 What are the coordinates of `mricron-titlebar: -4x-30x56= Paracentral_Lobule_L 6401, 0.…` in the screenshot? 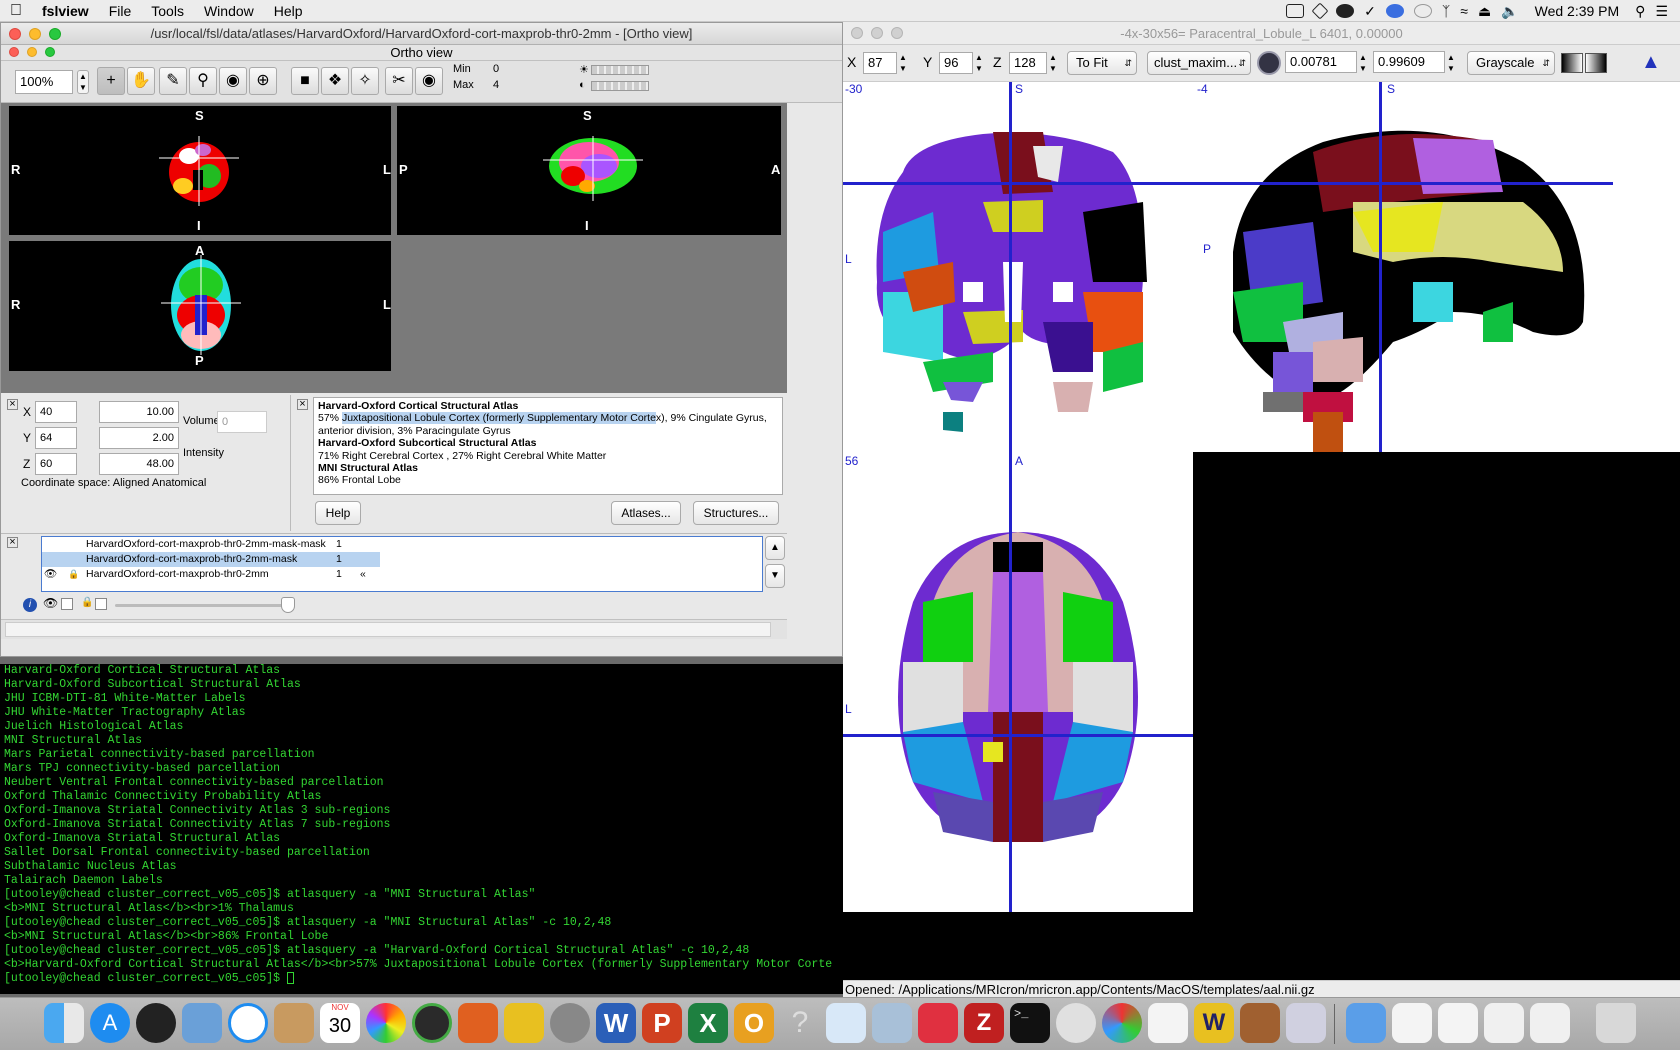 It's located at (1261, 33).